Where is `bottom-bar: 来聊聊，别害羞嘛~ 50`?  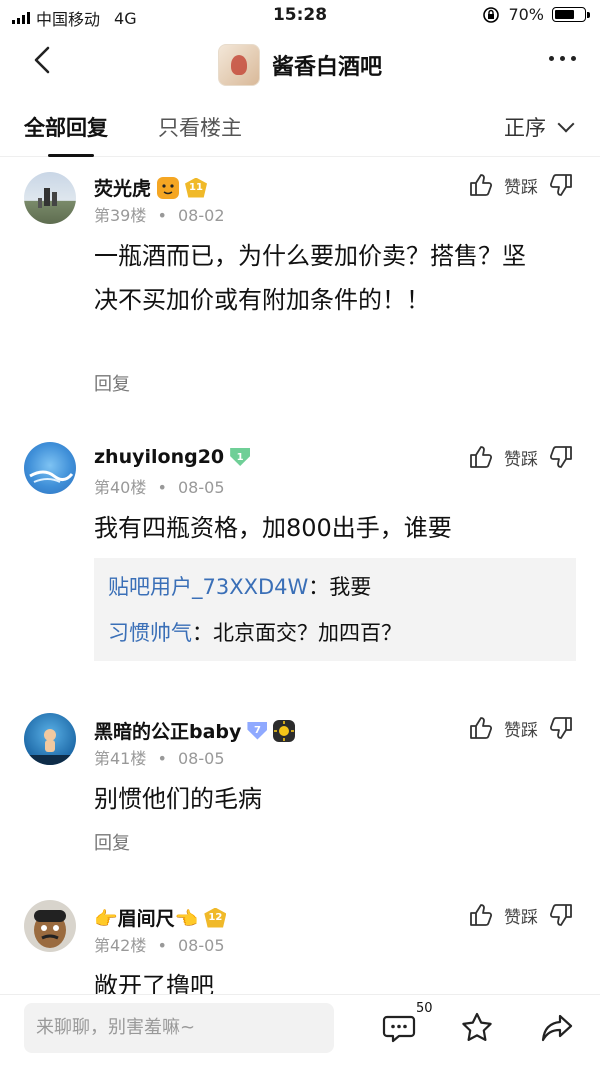 bottom-bar: 来聊聊，别害羞嘛~ 50 is located at coordinates (300, 1030).